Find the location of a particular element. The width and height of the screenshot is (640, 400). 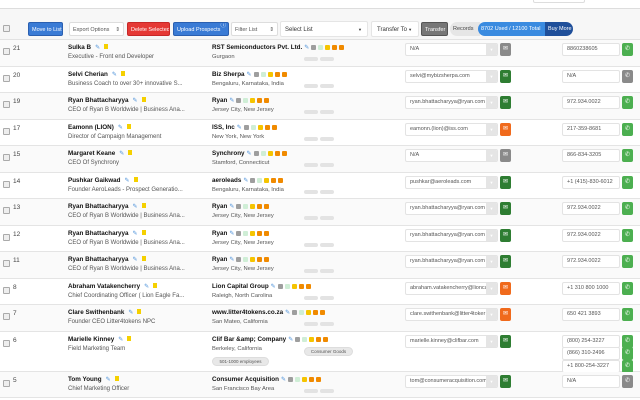

email-select: pushkar@aeroleads.com ▼ is located at coordinates (451, 182).